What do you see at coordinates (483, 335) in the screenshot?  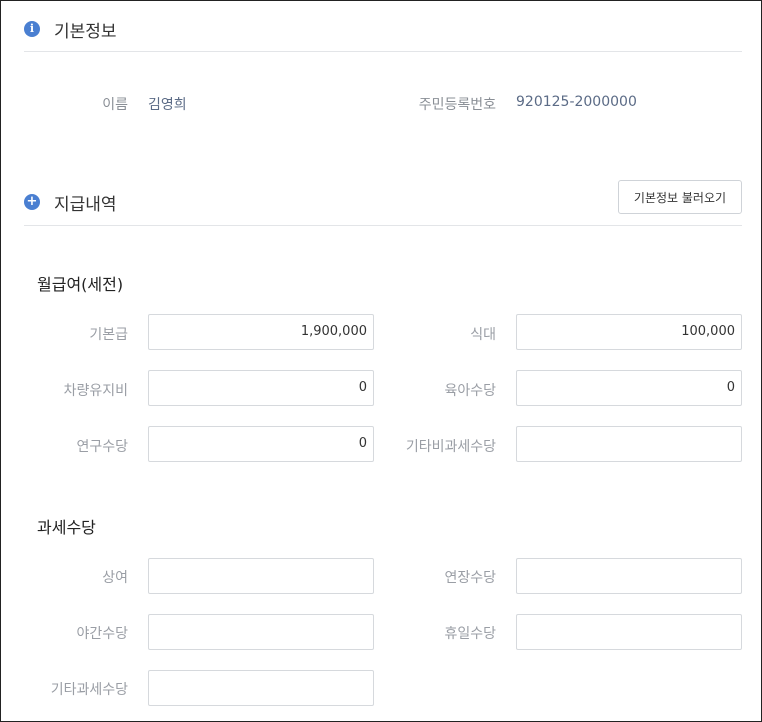 I see `field-label: 식대` at bounding box center [483, 335].